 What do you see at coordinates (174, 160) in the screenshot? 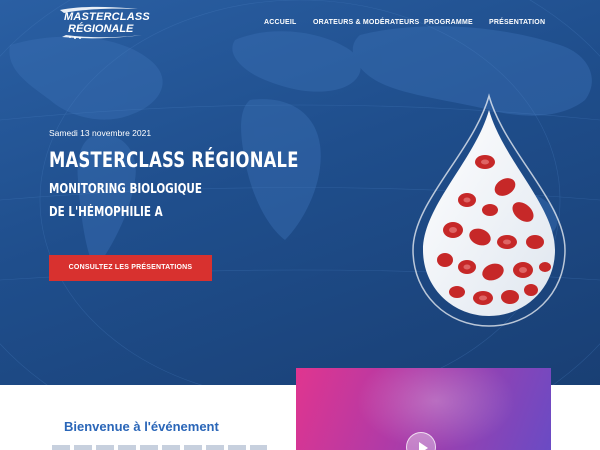
I see `hero-title: MASTERCLASS RÉGIONALE` at bounding box center [174, 160].